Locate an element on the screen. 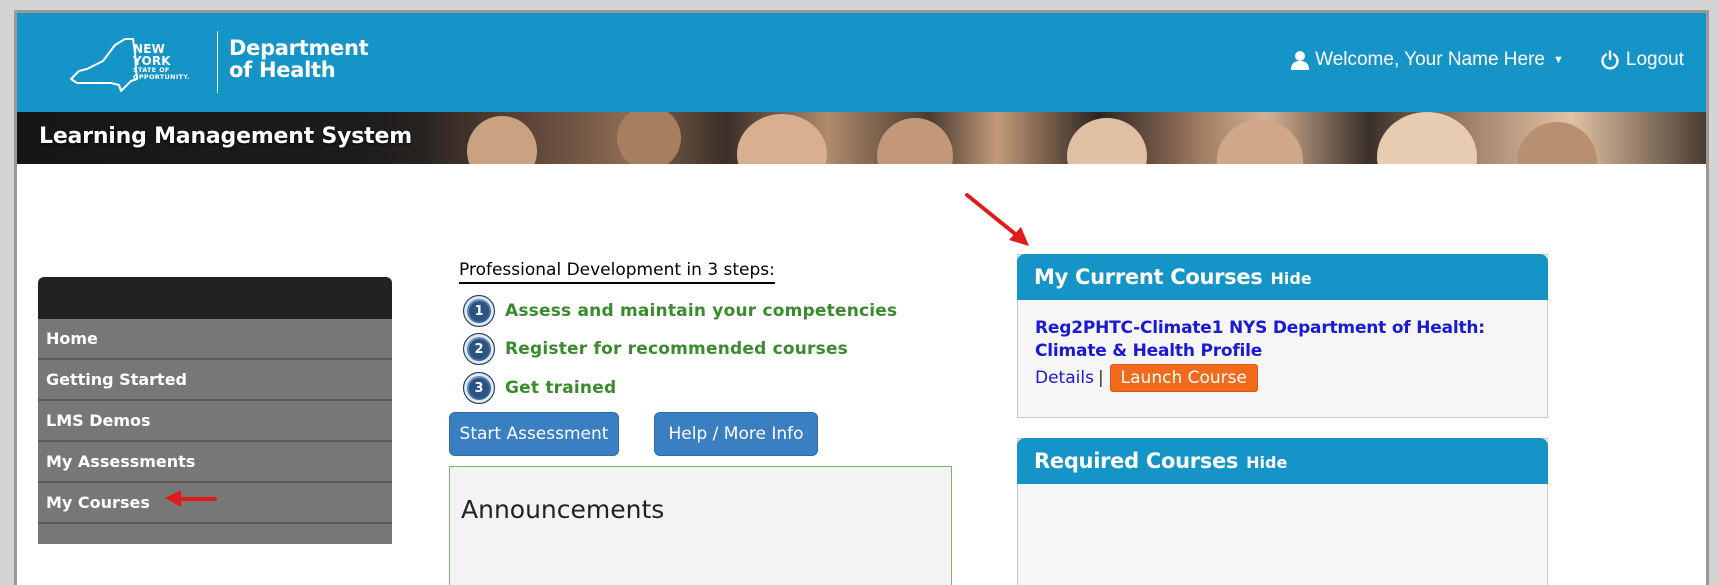  nys-wordmark: NEW YORK STATE OF OPPORTUNITY. is located at coordinates (161, 61).